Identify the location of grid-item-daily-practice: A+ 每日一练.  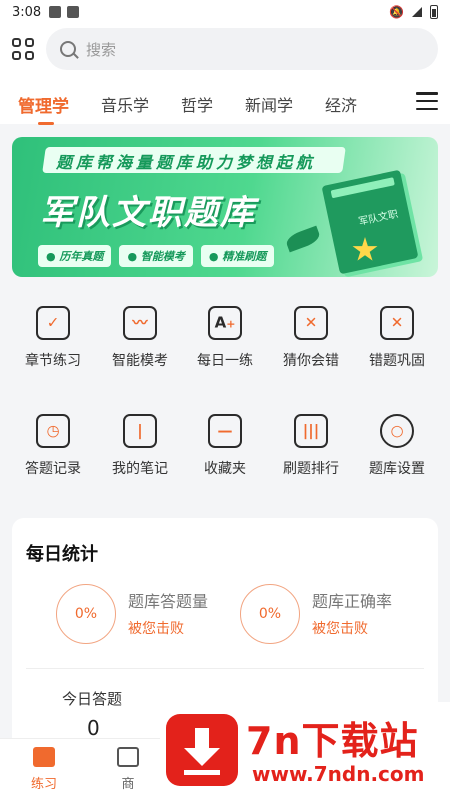
(225, 338).